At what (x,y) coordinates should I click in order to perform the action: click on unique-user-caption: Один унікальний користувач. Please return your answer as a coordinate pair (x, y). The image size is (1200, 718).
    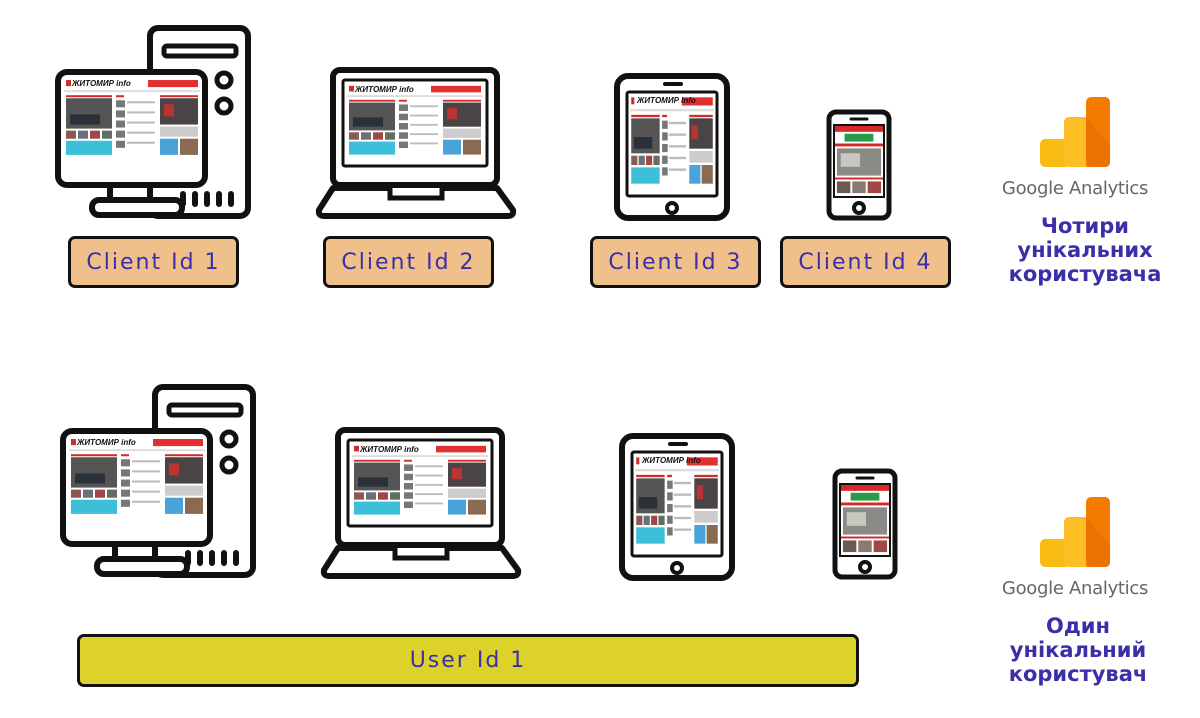
    Looking at the image, I should click on (1078, 650).